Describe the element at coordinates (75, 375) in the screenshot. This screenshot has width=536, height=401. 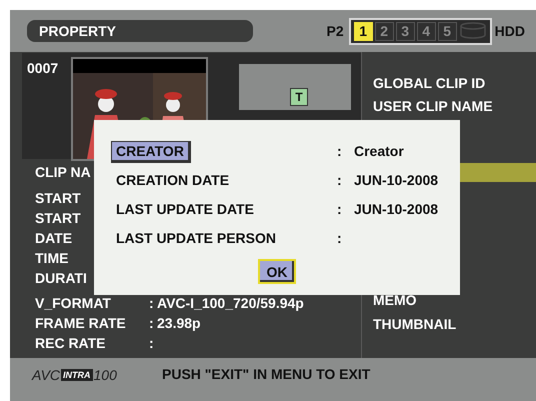
I see `format-logo: AVC INTRA 100` at that location.